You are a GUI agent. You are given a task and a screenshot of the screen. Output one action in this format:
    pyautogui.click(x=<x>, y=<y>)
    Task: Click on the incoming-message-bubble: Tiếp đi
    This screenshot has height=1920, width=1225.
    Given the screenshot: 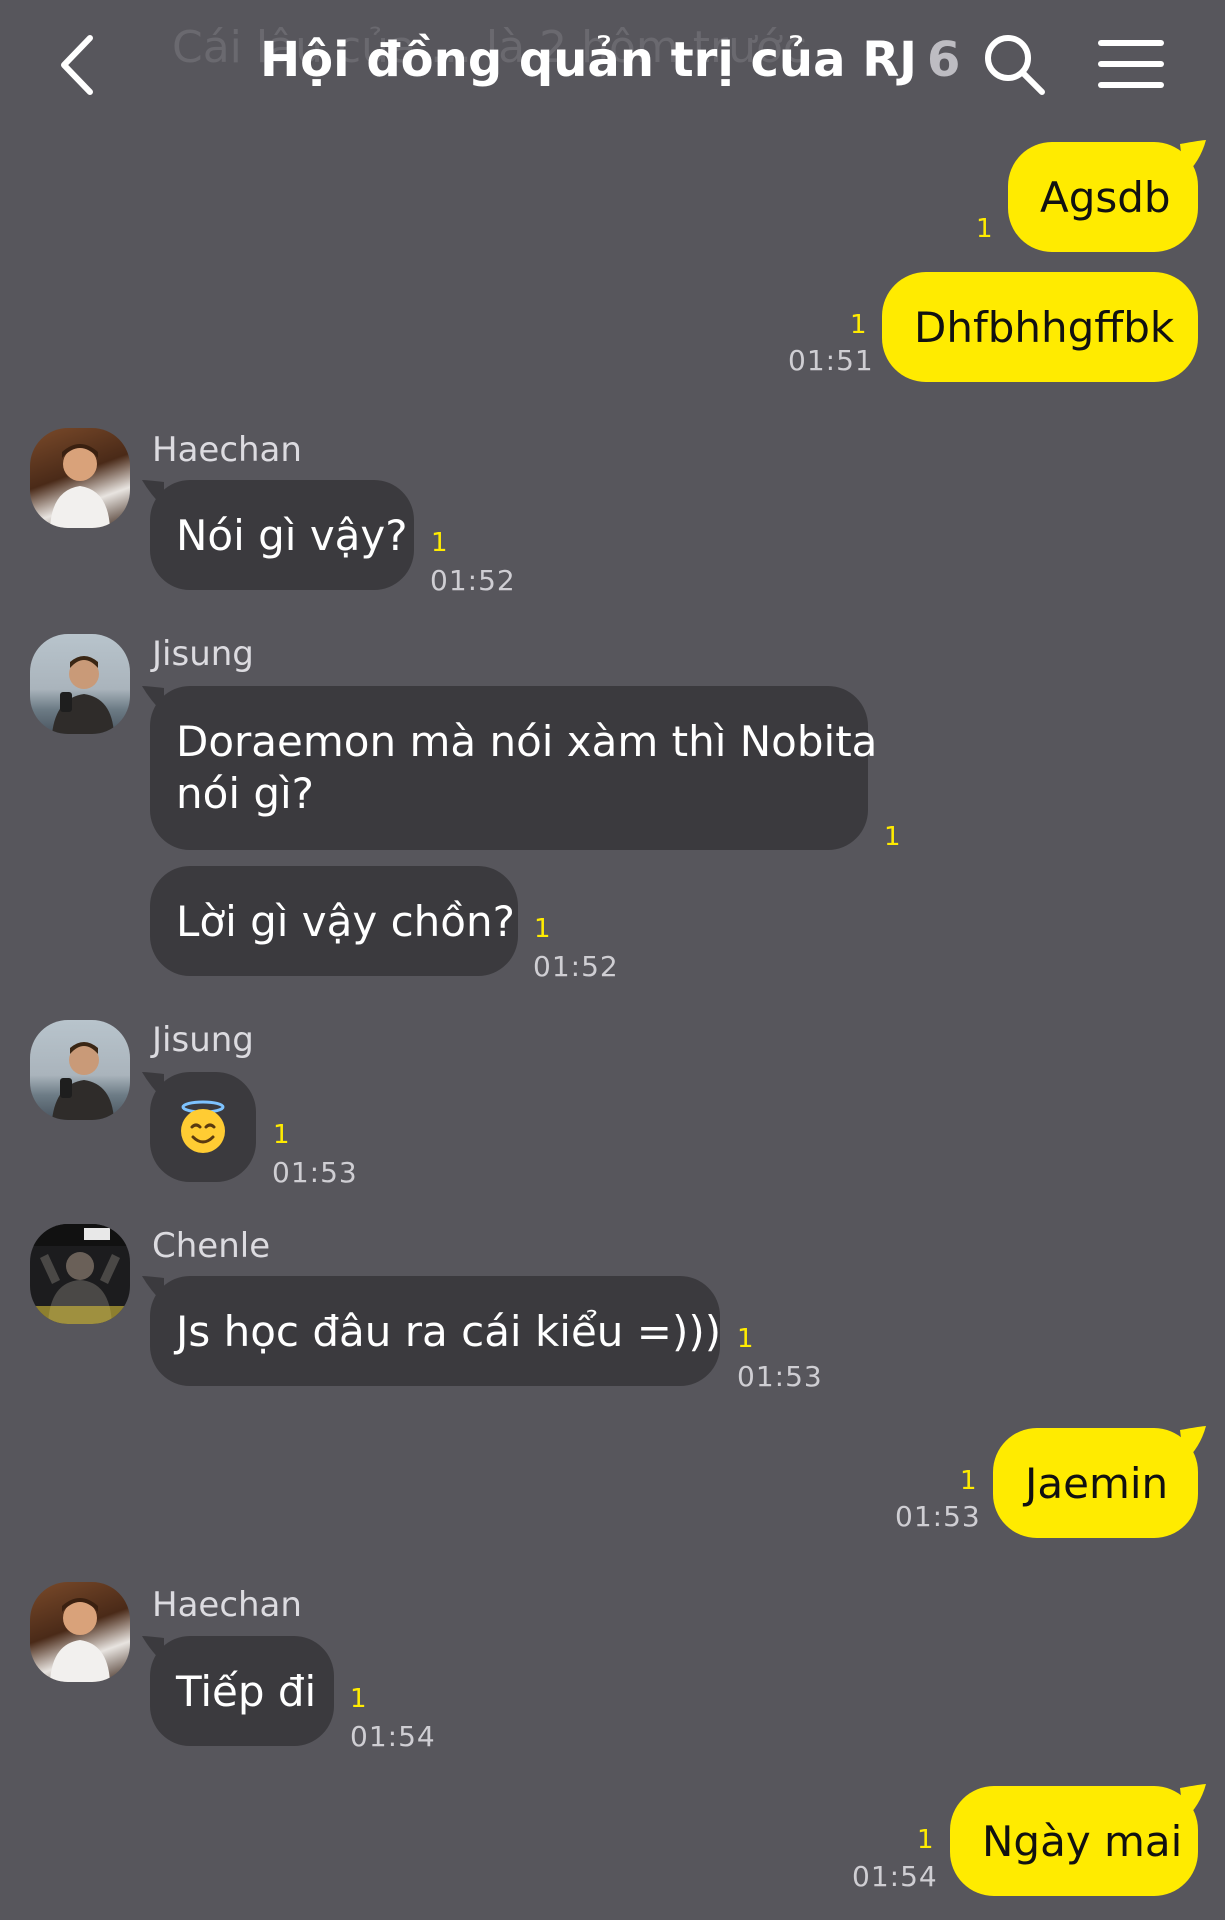 What is the action you would take?
    pyautogui.click(x=242, y=1691)
    